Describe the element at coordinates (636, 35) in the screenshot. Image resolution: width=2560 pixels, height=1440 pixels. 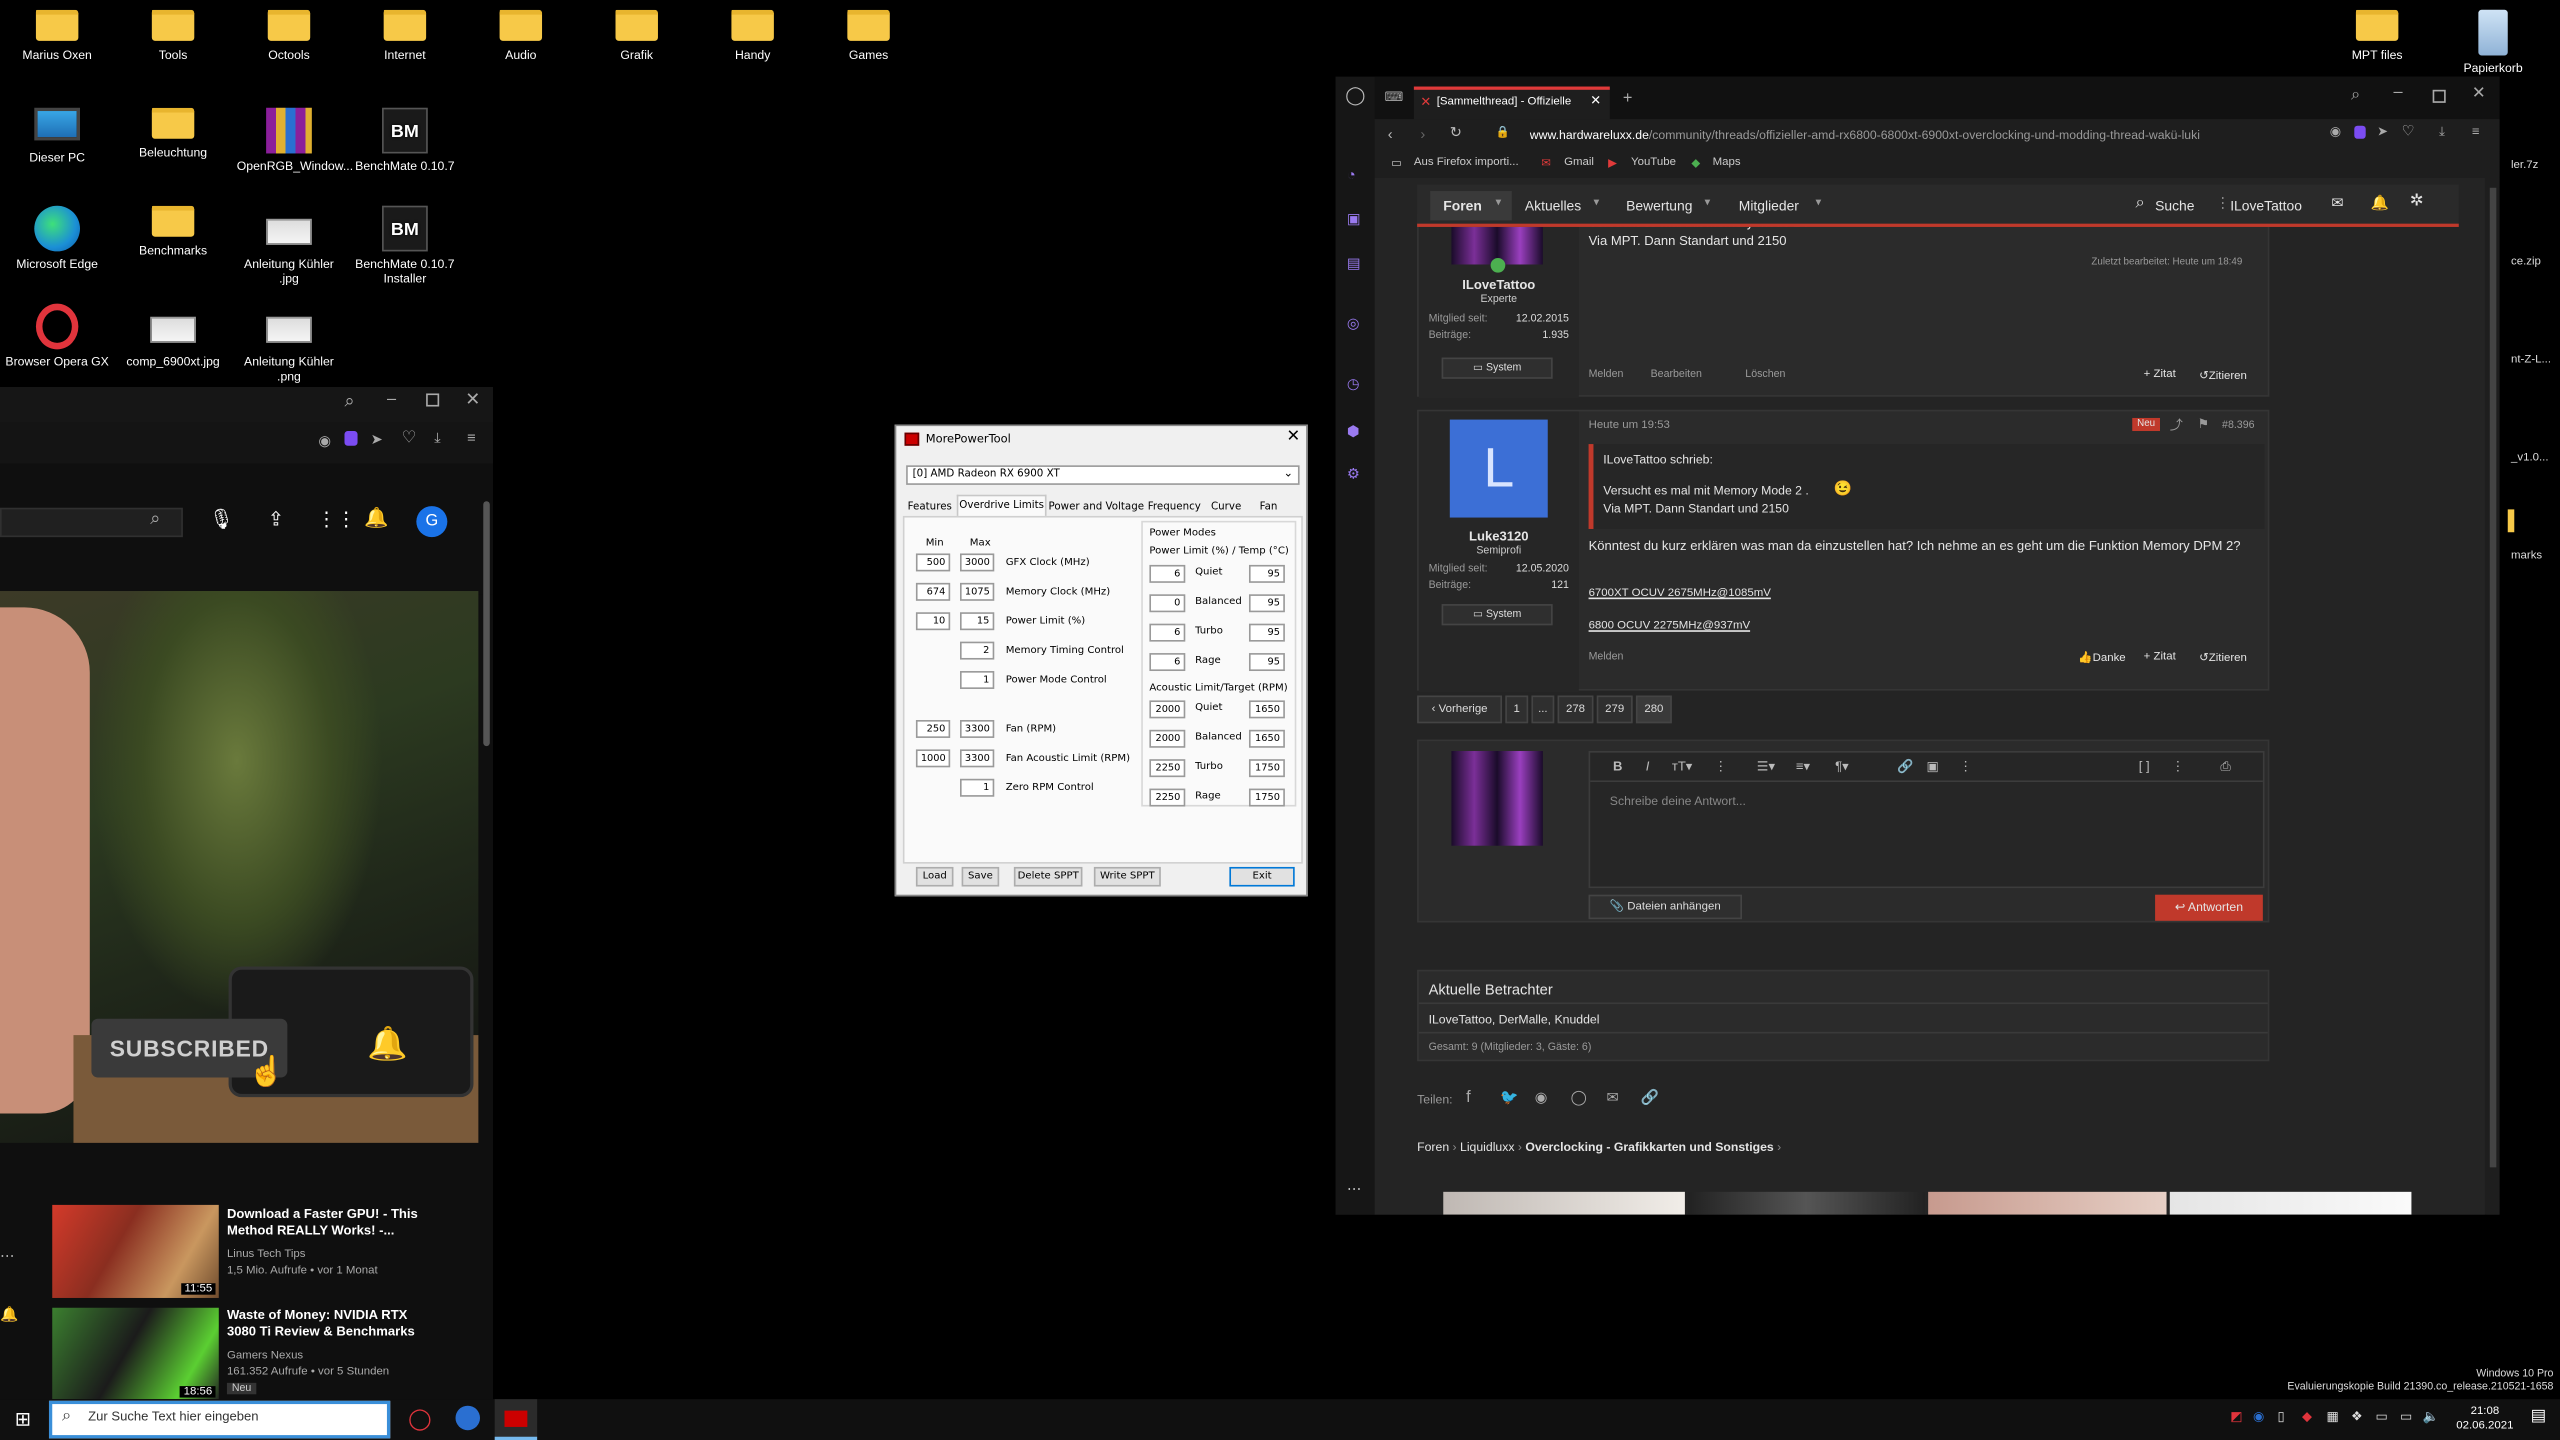
I see `desktop-icon-grafik: Grafik` at that location.